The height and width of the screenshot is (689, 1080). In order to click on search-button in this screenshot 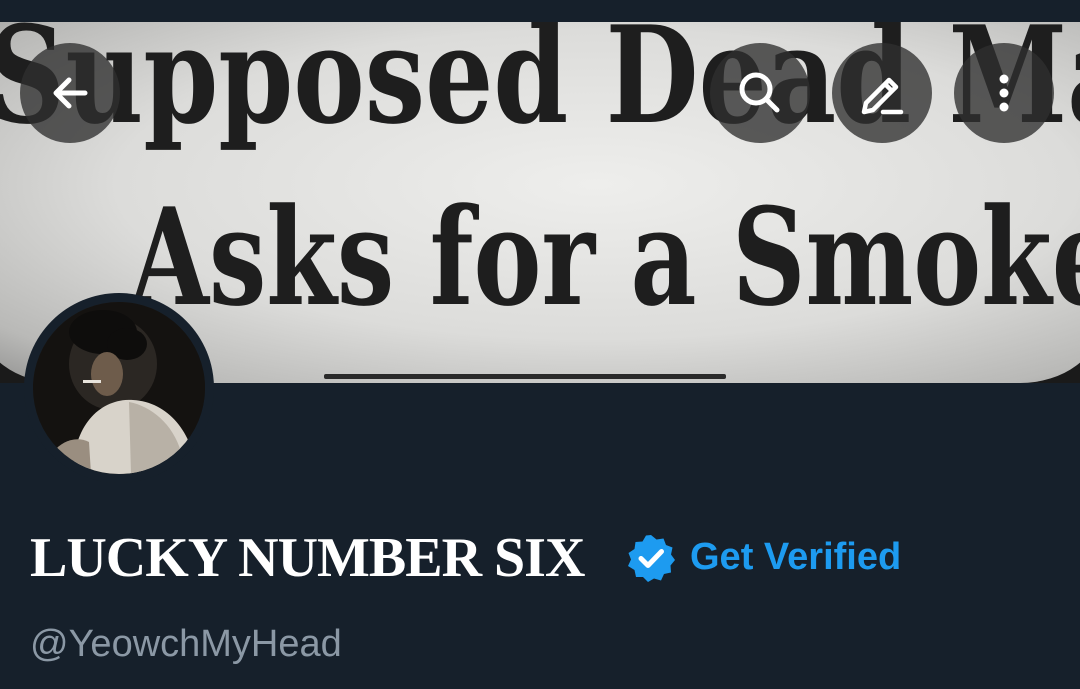, I will do `click(760, 93)`.